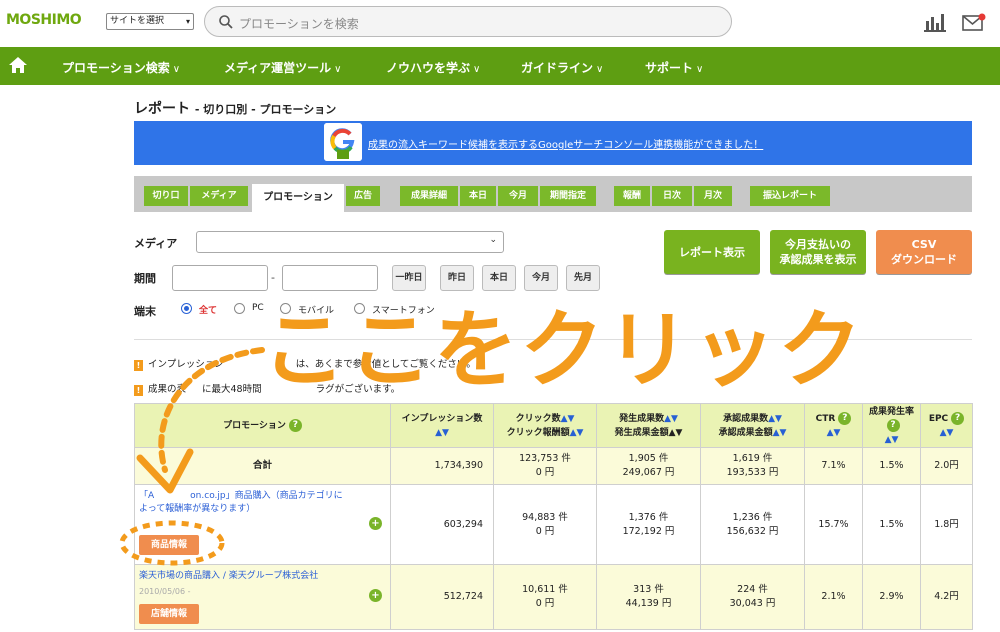 The width and height of the screenshot is (1000, 632). What do you see at coordinates (363, 196) in the screenshot?
I see `tab-ad: 広告` at bounding box center [363, 196].